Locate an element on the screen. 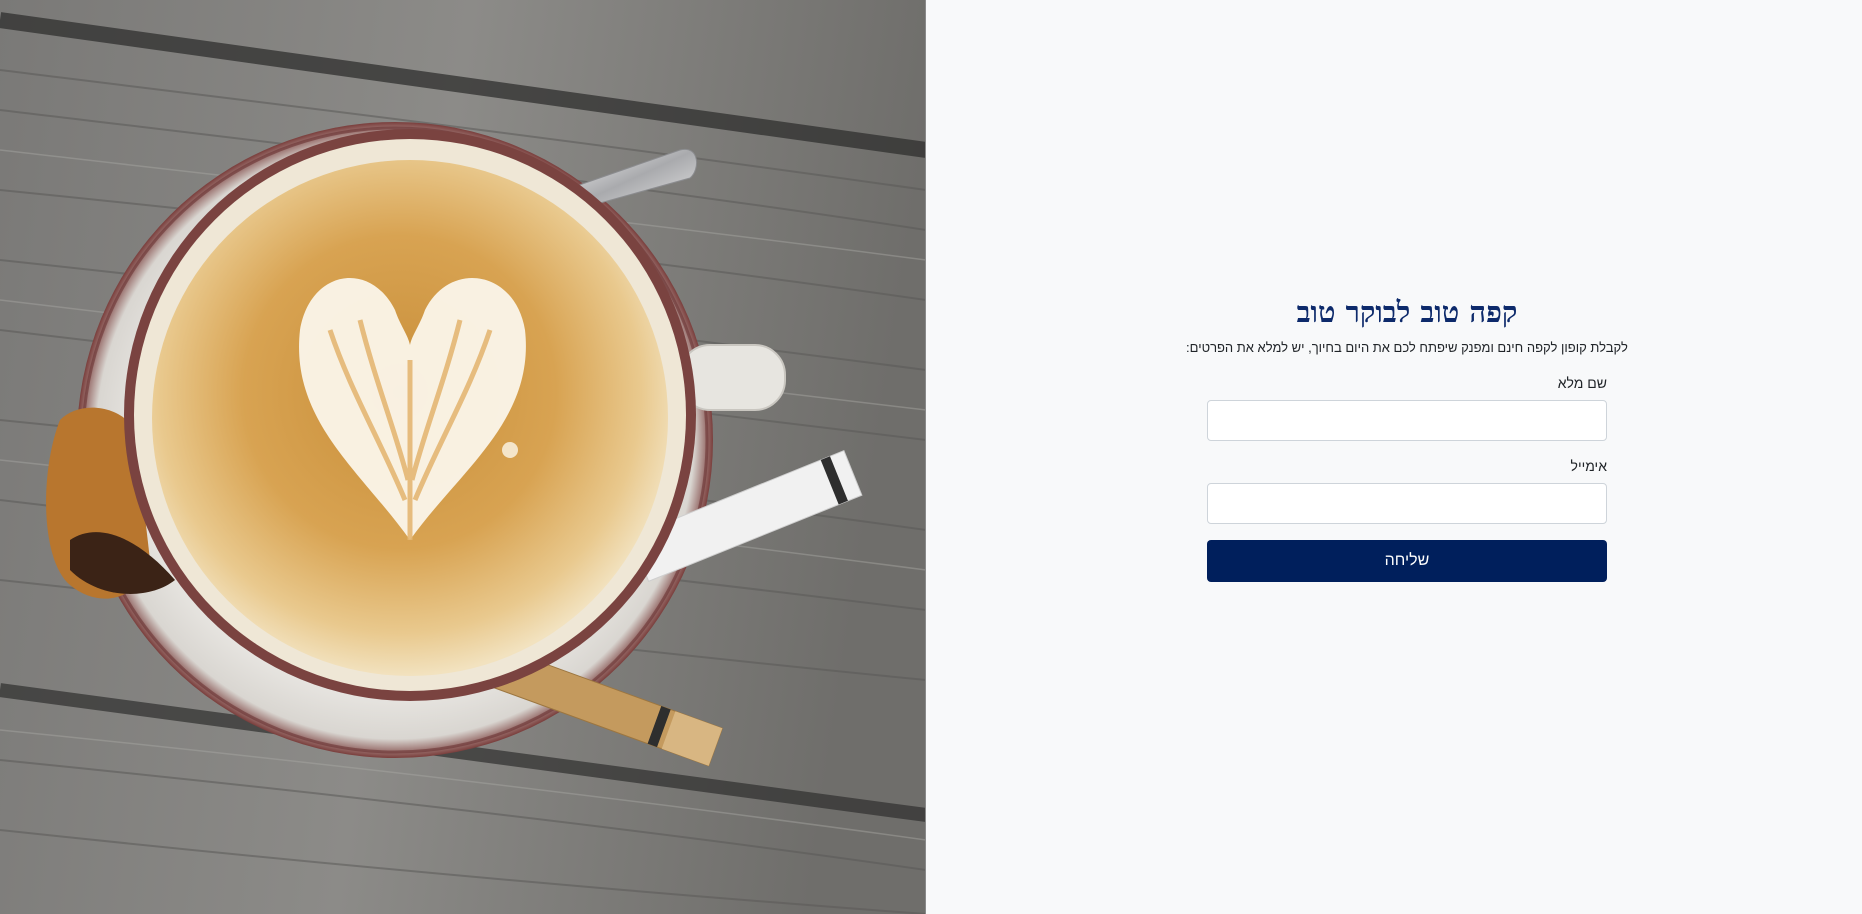  full-name-input is located at coordinates (1407, 420).